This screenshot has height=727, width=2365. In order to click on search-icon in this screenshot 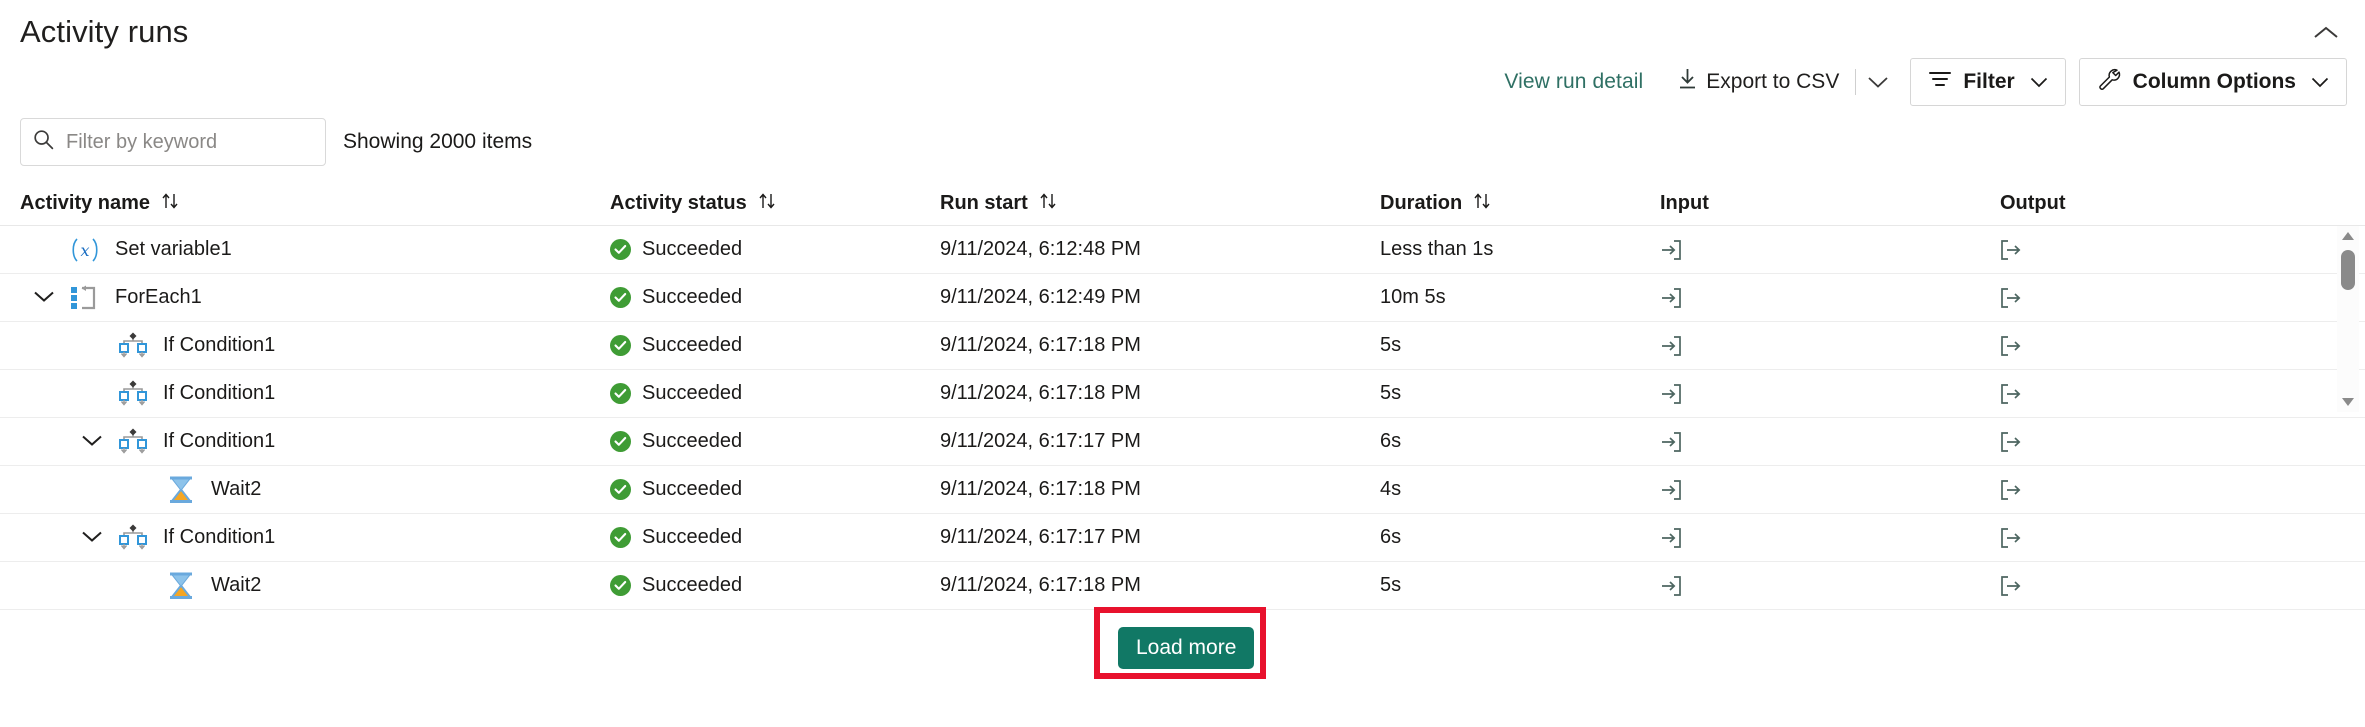, I will do `click(43, 142)`.